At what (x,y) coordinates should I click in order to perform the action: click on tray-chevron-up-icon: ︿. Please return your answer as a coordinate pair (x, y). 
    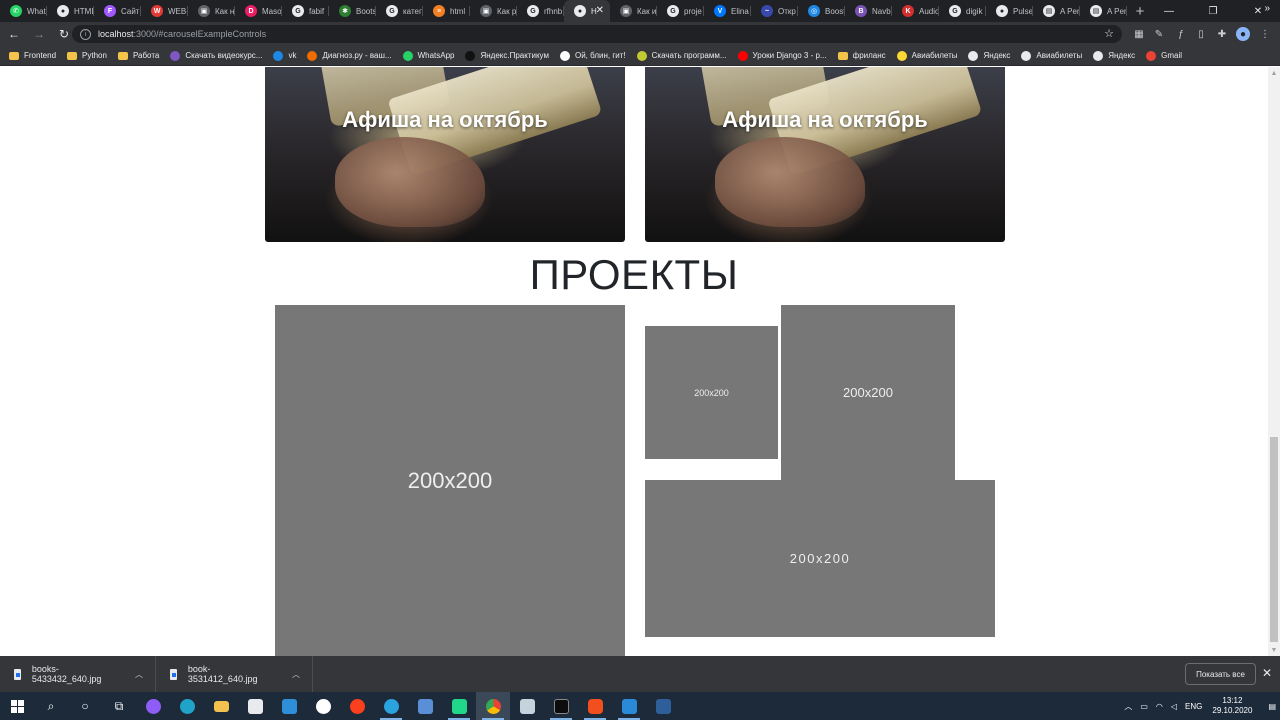
    Looking at the image, I should click on (1128, 706).